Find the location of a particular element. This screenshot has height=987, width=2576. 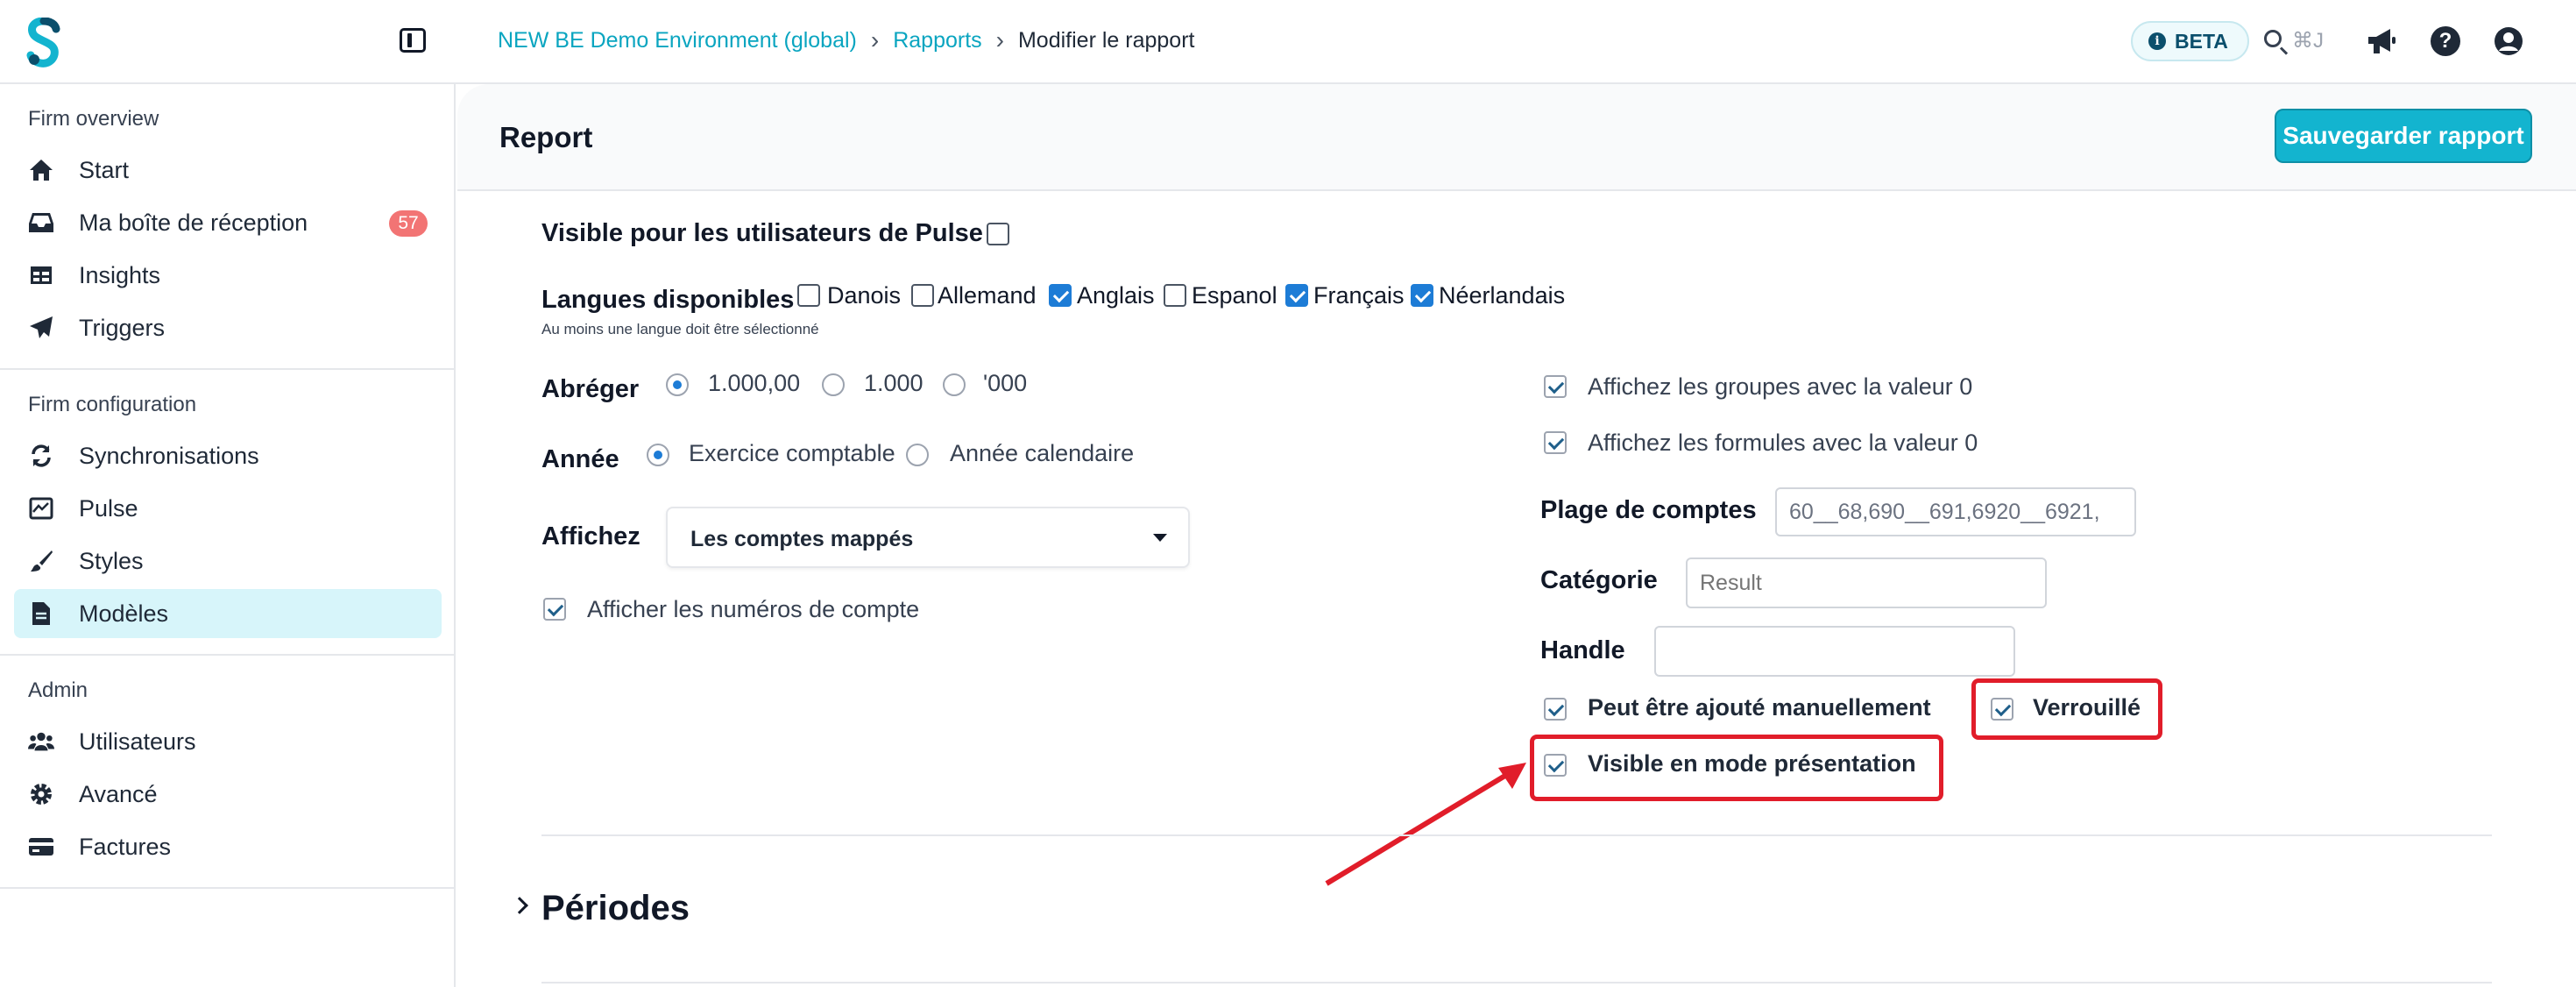

highlight-presentation is located at coordinates (1736, 768).